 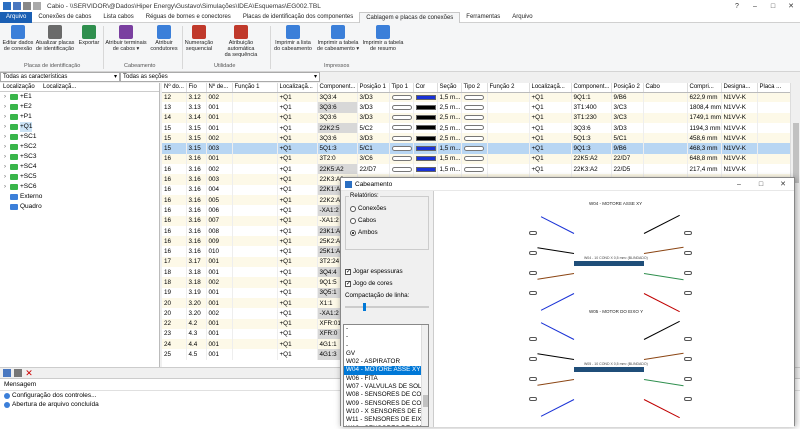 I want to click on column-header: Tipo 1, so click(x=401, y=88).